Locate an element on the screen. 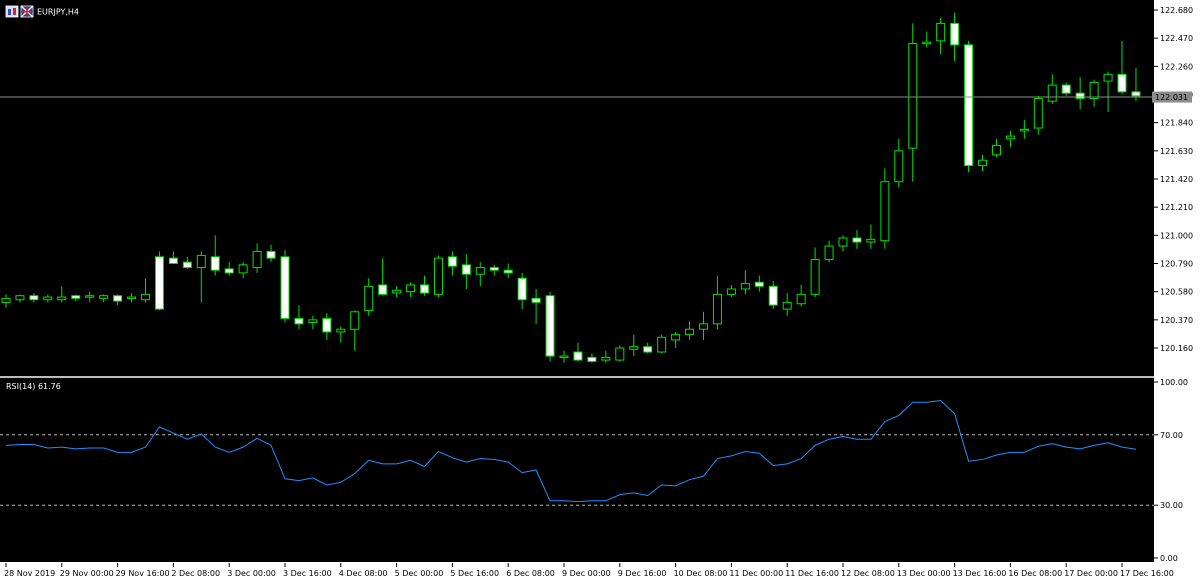 This screenshot has height=584, width=1200. time-tick-label: 6 Dec 08:00 is located at coordinates (530, 573).